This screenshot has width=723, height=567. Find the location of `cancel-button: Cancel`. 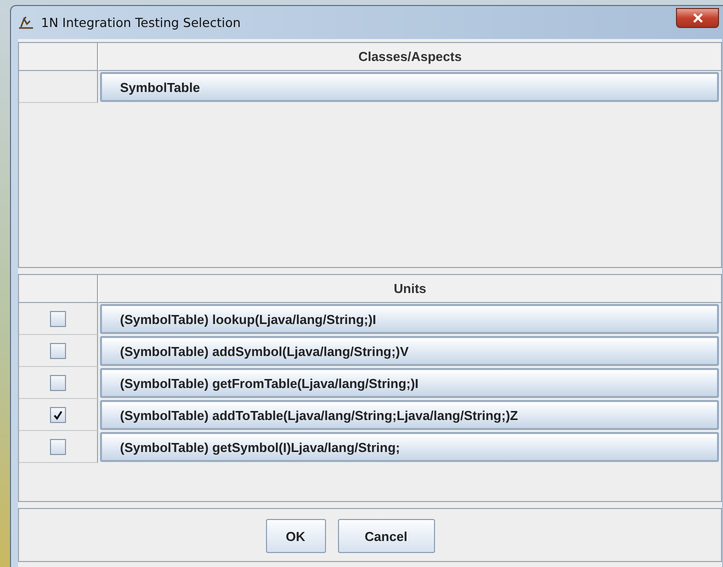

cancel-button: Cancel is located at coordinates (386, 536).